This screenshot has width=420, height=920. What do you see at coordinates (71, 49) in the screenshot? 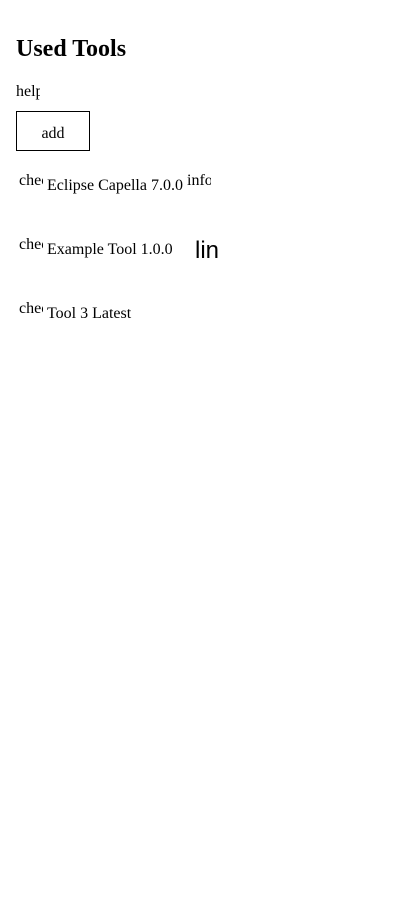
I see `page-title: Used Tools` at bounding box center [71, 49].